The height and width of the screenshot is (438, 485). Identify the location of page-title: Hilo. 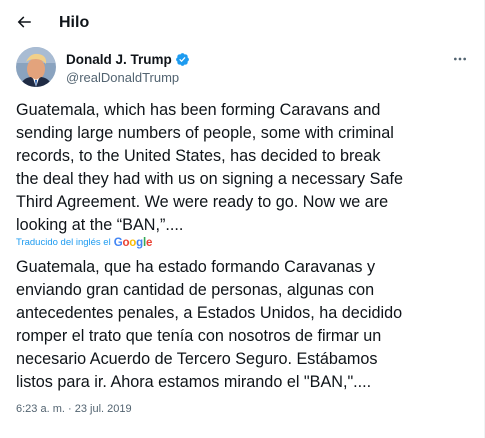
(74, 22).